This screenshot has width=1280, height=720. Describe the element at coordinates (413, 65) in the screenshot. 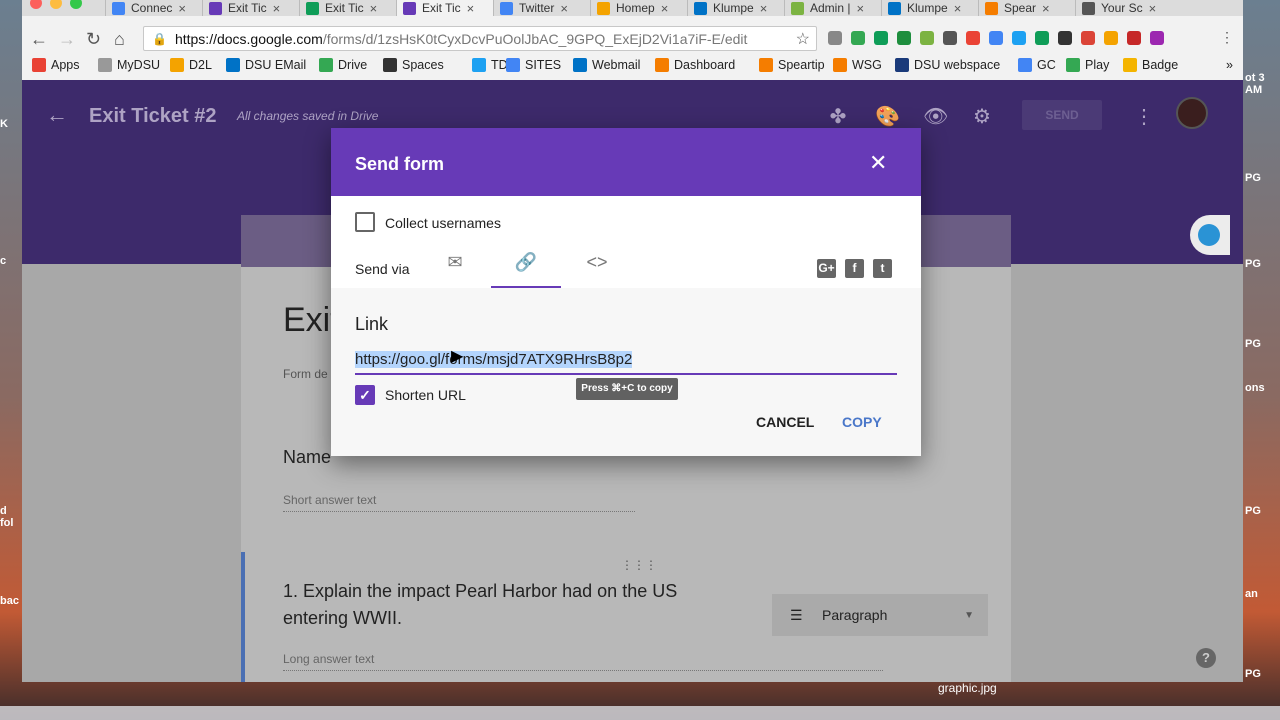

I see `bookmark-item: Spaces` at that location.